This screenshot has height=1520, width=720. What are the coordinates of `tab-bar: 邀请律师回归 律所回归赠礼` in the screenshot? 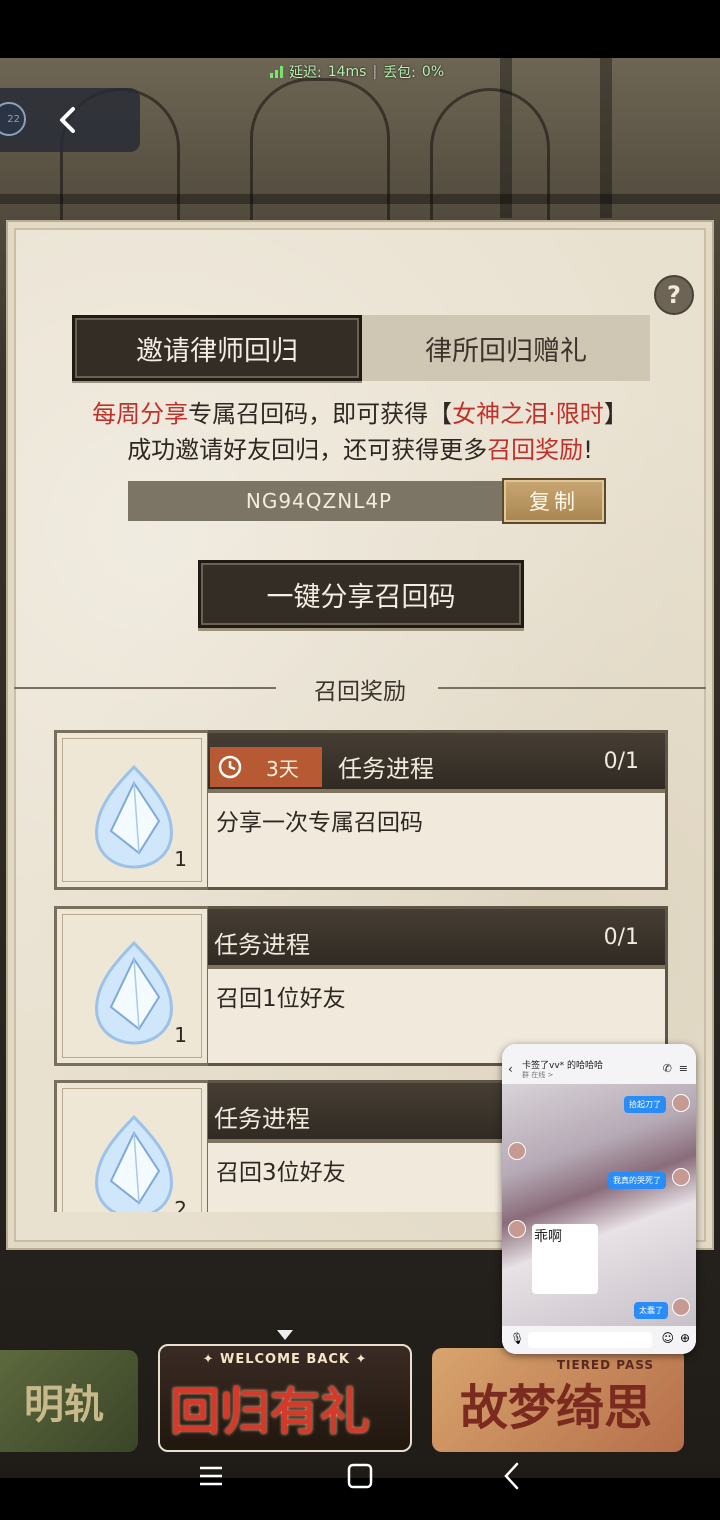 It's located at (361, 348).